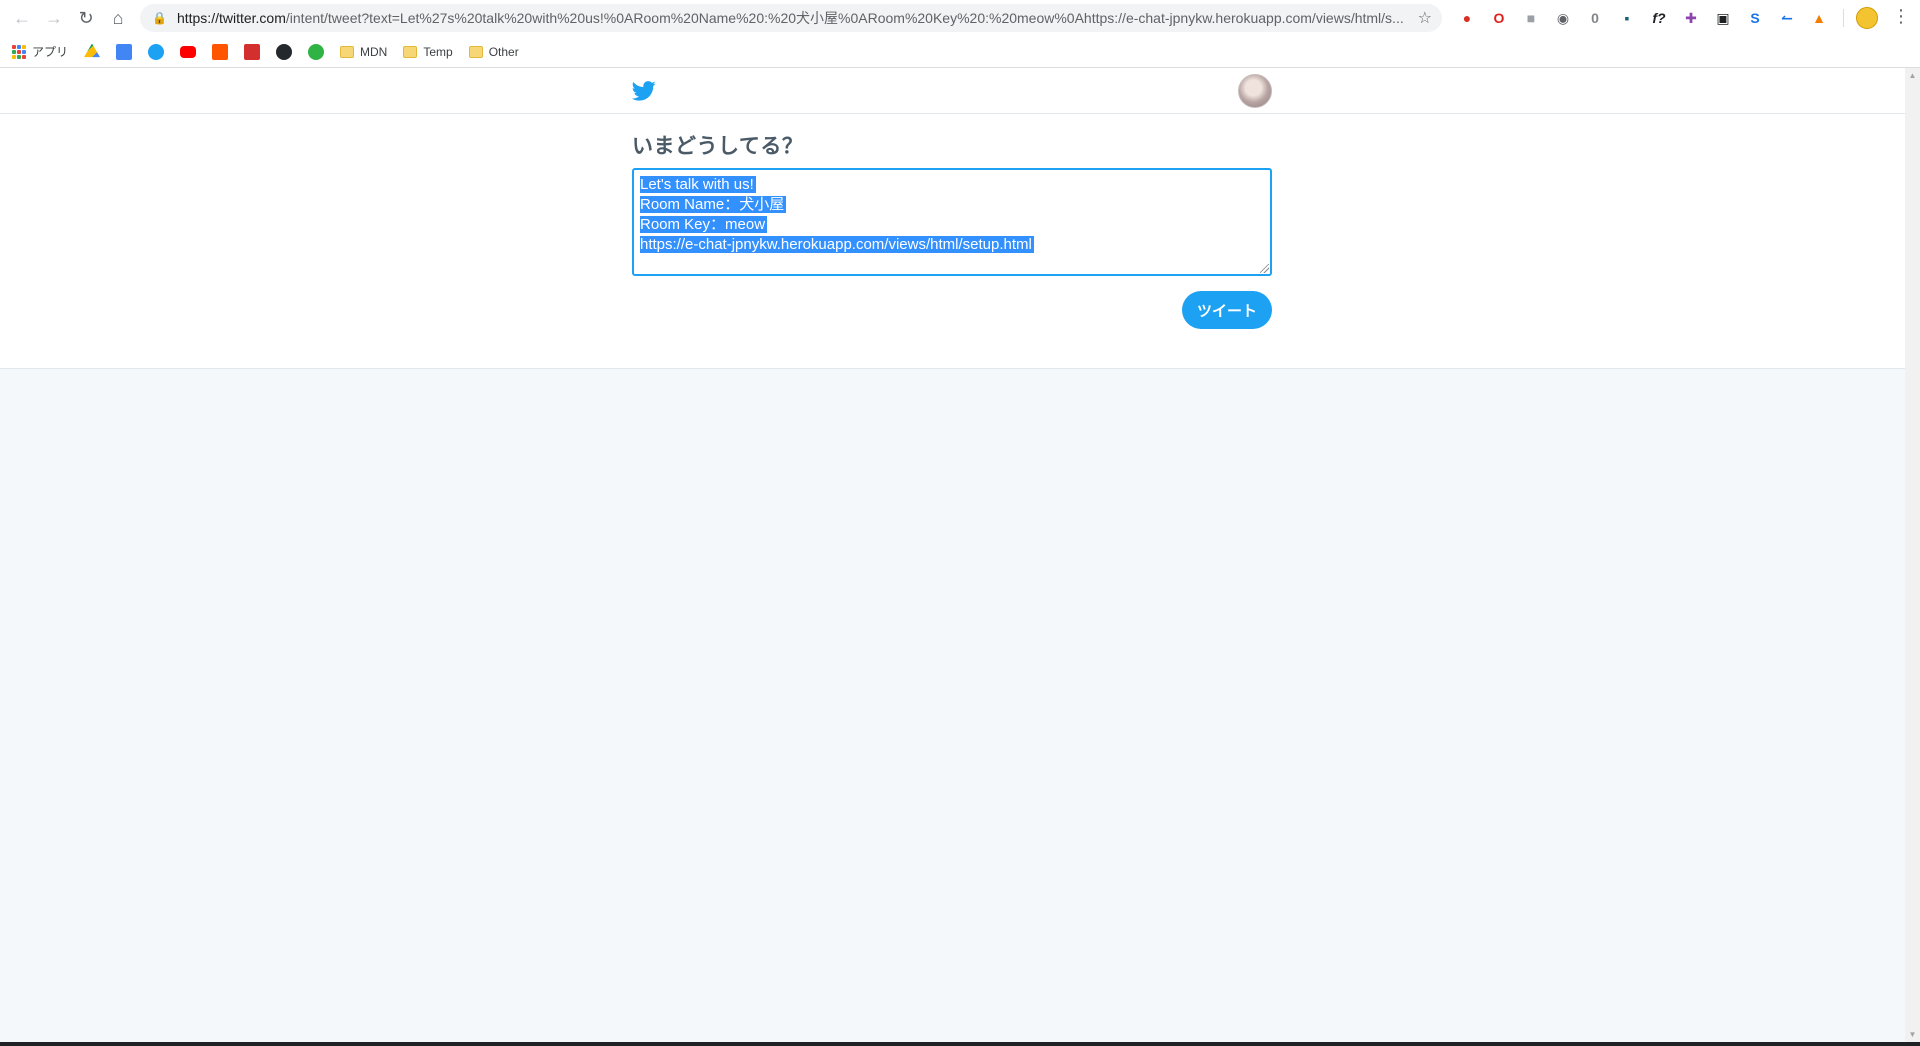  I want to click on lock-icon: 🔒, so click(159, 18).